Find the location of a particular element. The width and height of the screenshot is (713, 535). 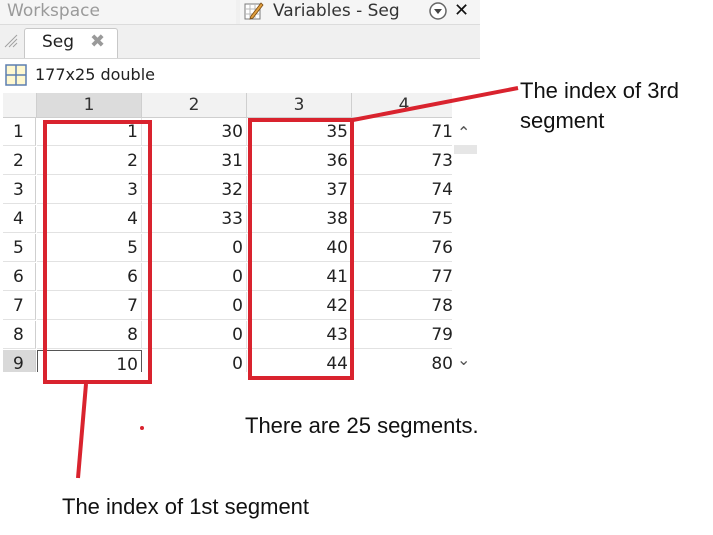

first-segment-pointer is located at coordinates (82, 431).